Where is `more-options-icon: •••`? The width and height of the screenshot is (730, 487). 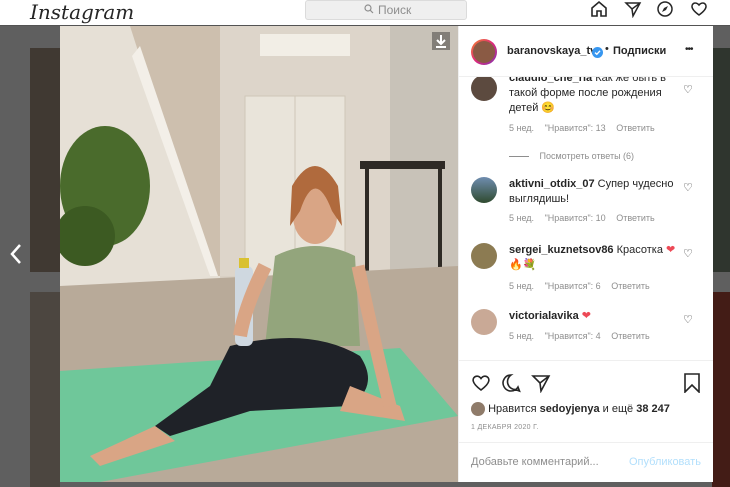
more-options-icon: ••• is located at coordinates (689, 49).